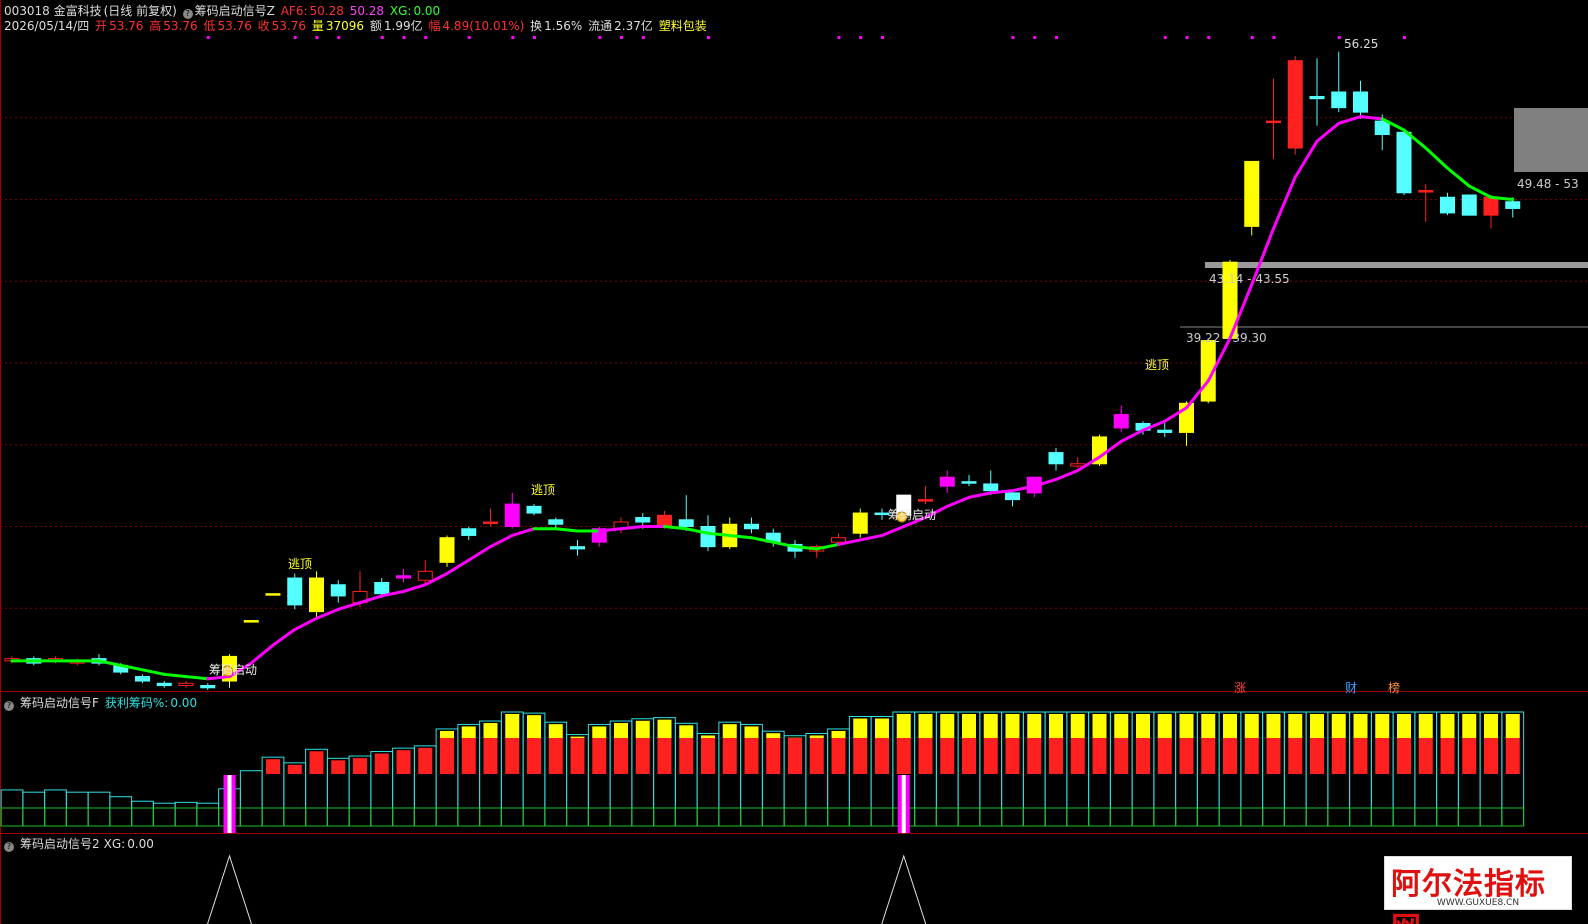 This screenshot has width=1588, height=924. Describe the element at coordinates (904, 889) in the screenshot. I see `xg-signal-peak` at that location.